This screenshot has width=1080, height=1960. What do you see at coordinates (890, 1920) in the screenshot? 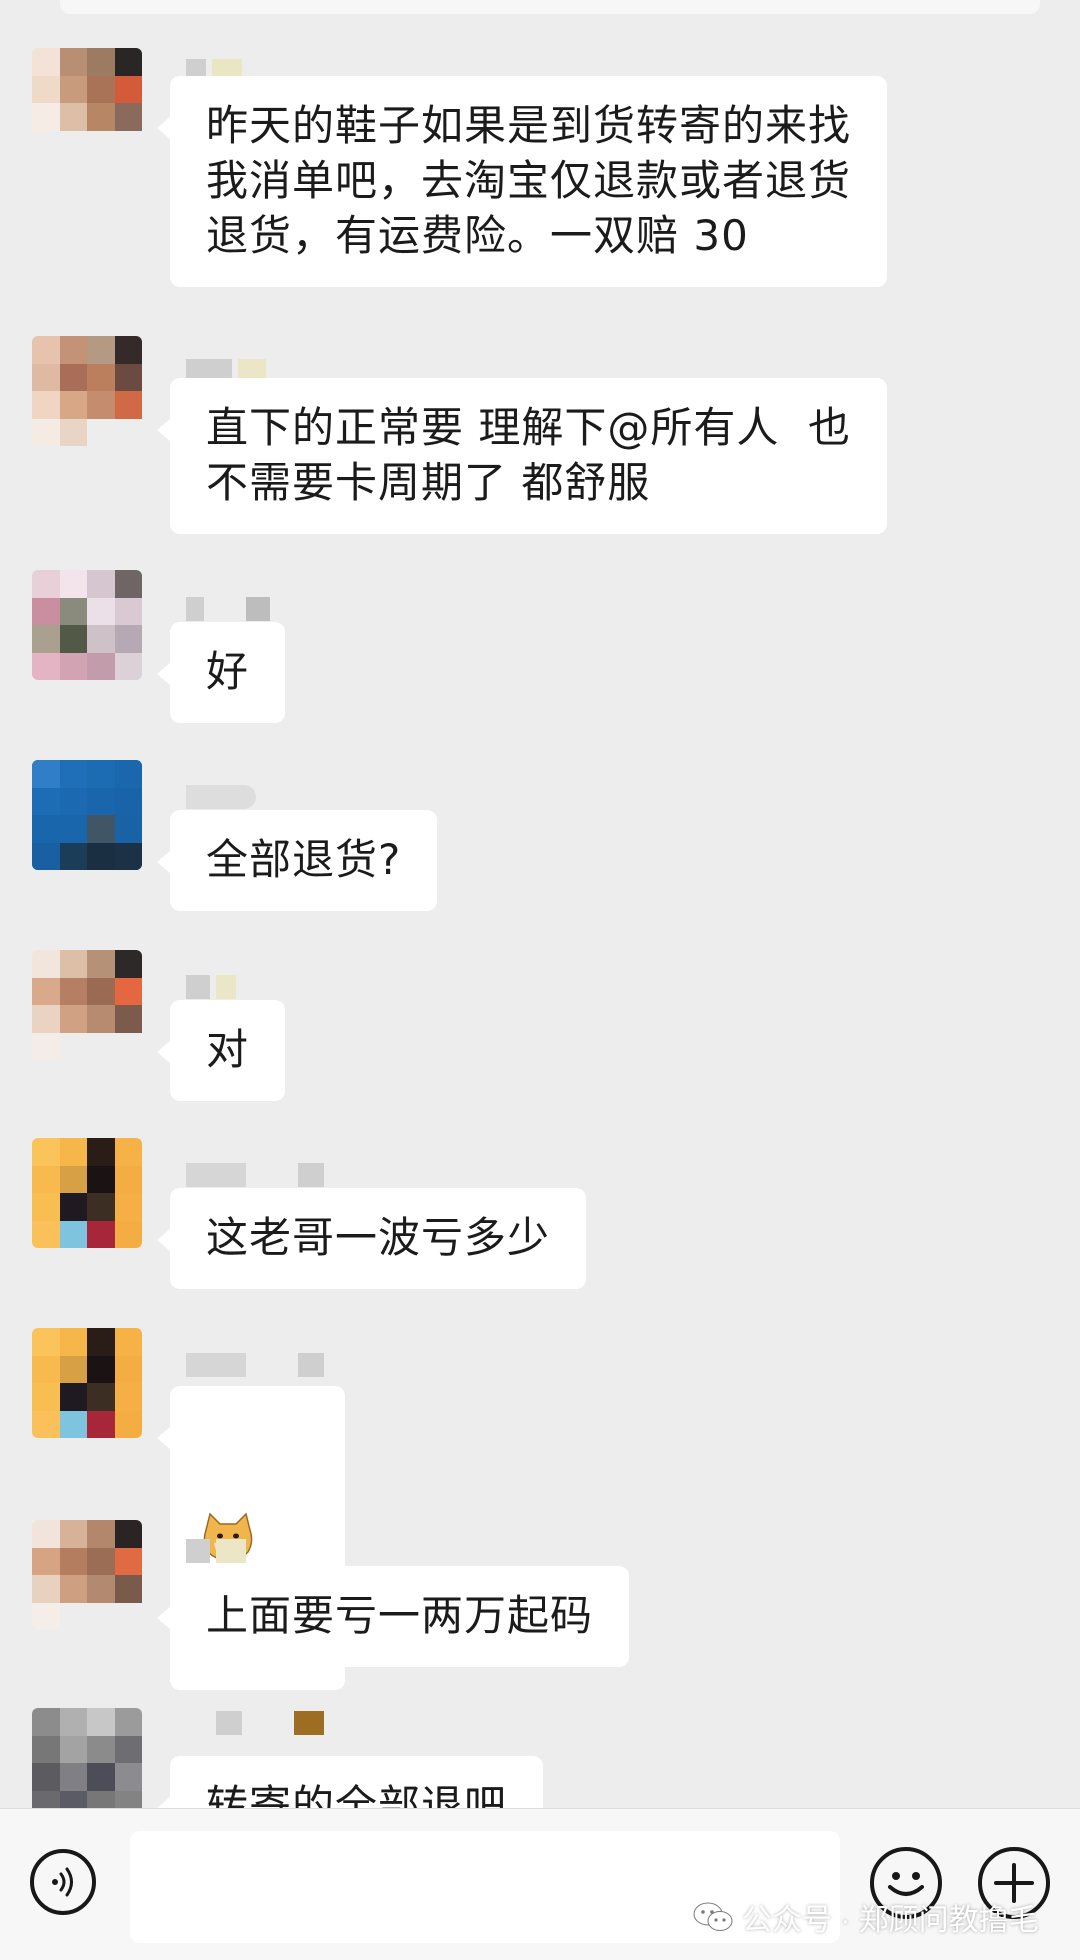
I see `watermark-text: 公众号 · 郑顾问教撸毛` at bounding box center [890, 1920].